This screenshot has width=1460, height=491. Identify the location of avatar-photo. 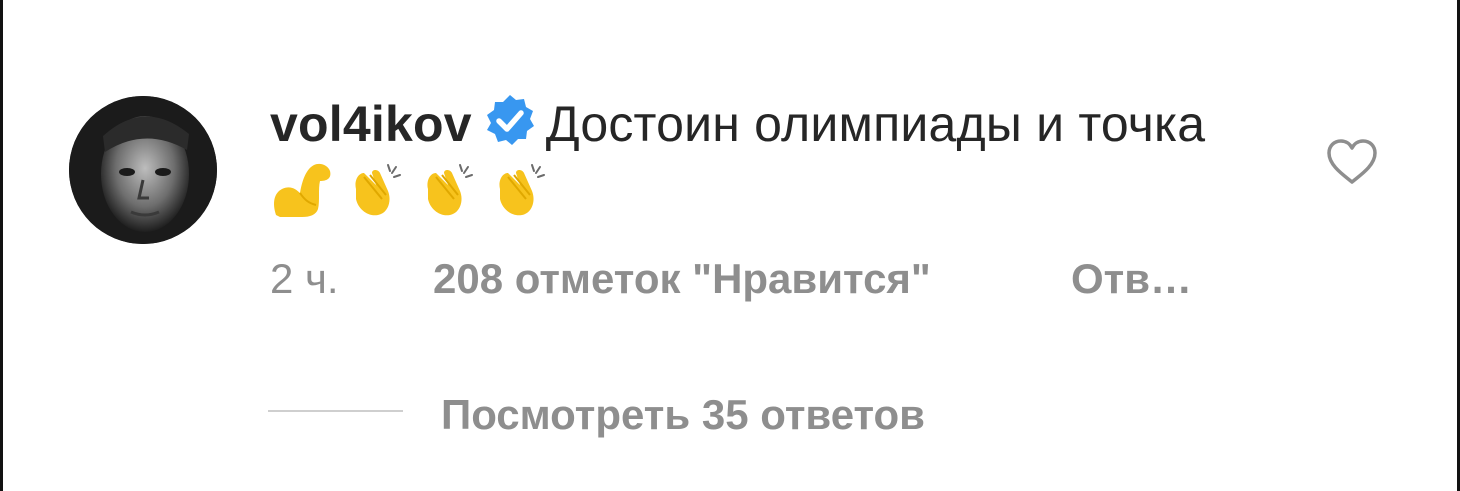
(143, 170).